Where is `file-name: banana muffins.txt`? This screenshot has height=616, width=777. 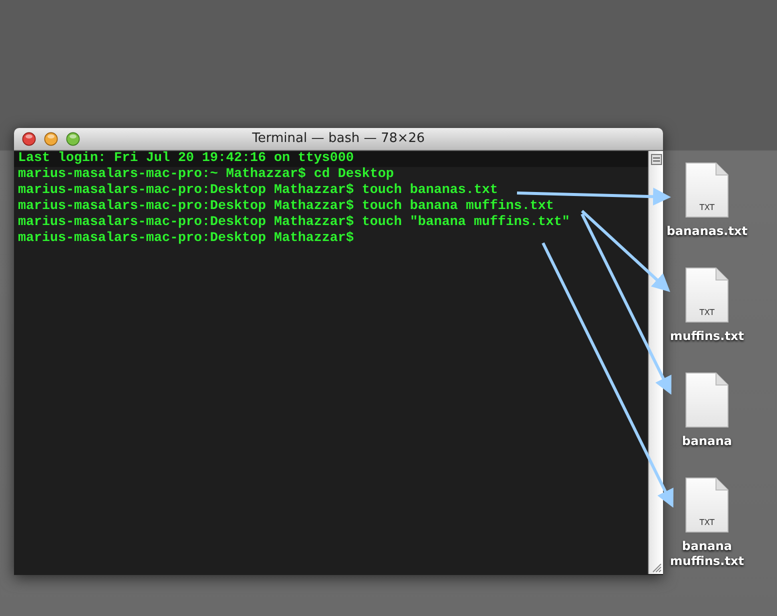 file-name: banana muffins.txt is located at coordinates (707, 554).